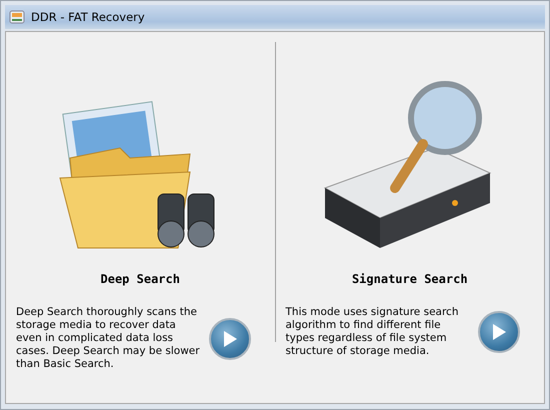 Image resolution: width=550 pixels, height=410 pixels. What do you see at coordinates (410, 279) in the screenshot?
I see `mode-title: Signature Search` at bounding box center [410, 279].